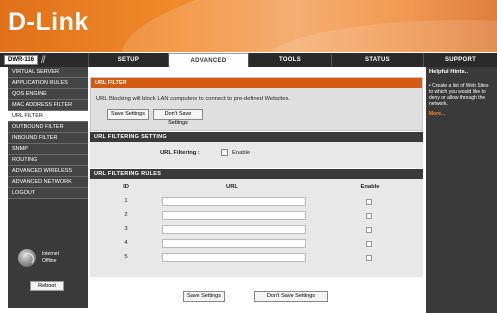 This screenshot has height=313, width=497. What do you see at coordinates (47, 286) in the screenshot?
I see `reboot-button: Reboot` at bounding box center [47, 286].